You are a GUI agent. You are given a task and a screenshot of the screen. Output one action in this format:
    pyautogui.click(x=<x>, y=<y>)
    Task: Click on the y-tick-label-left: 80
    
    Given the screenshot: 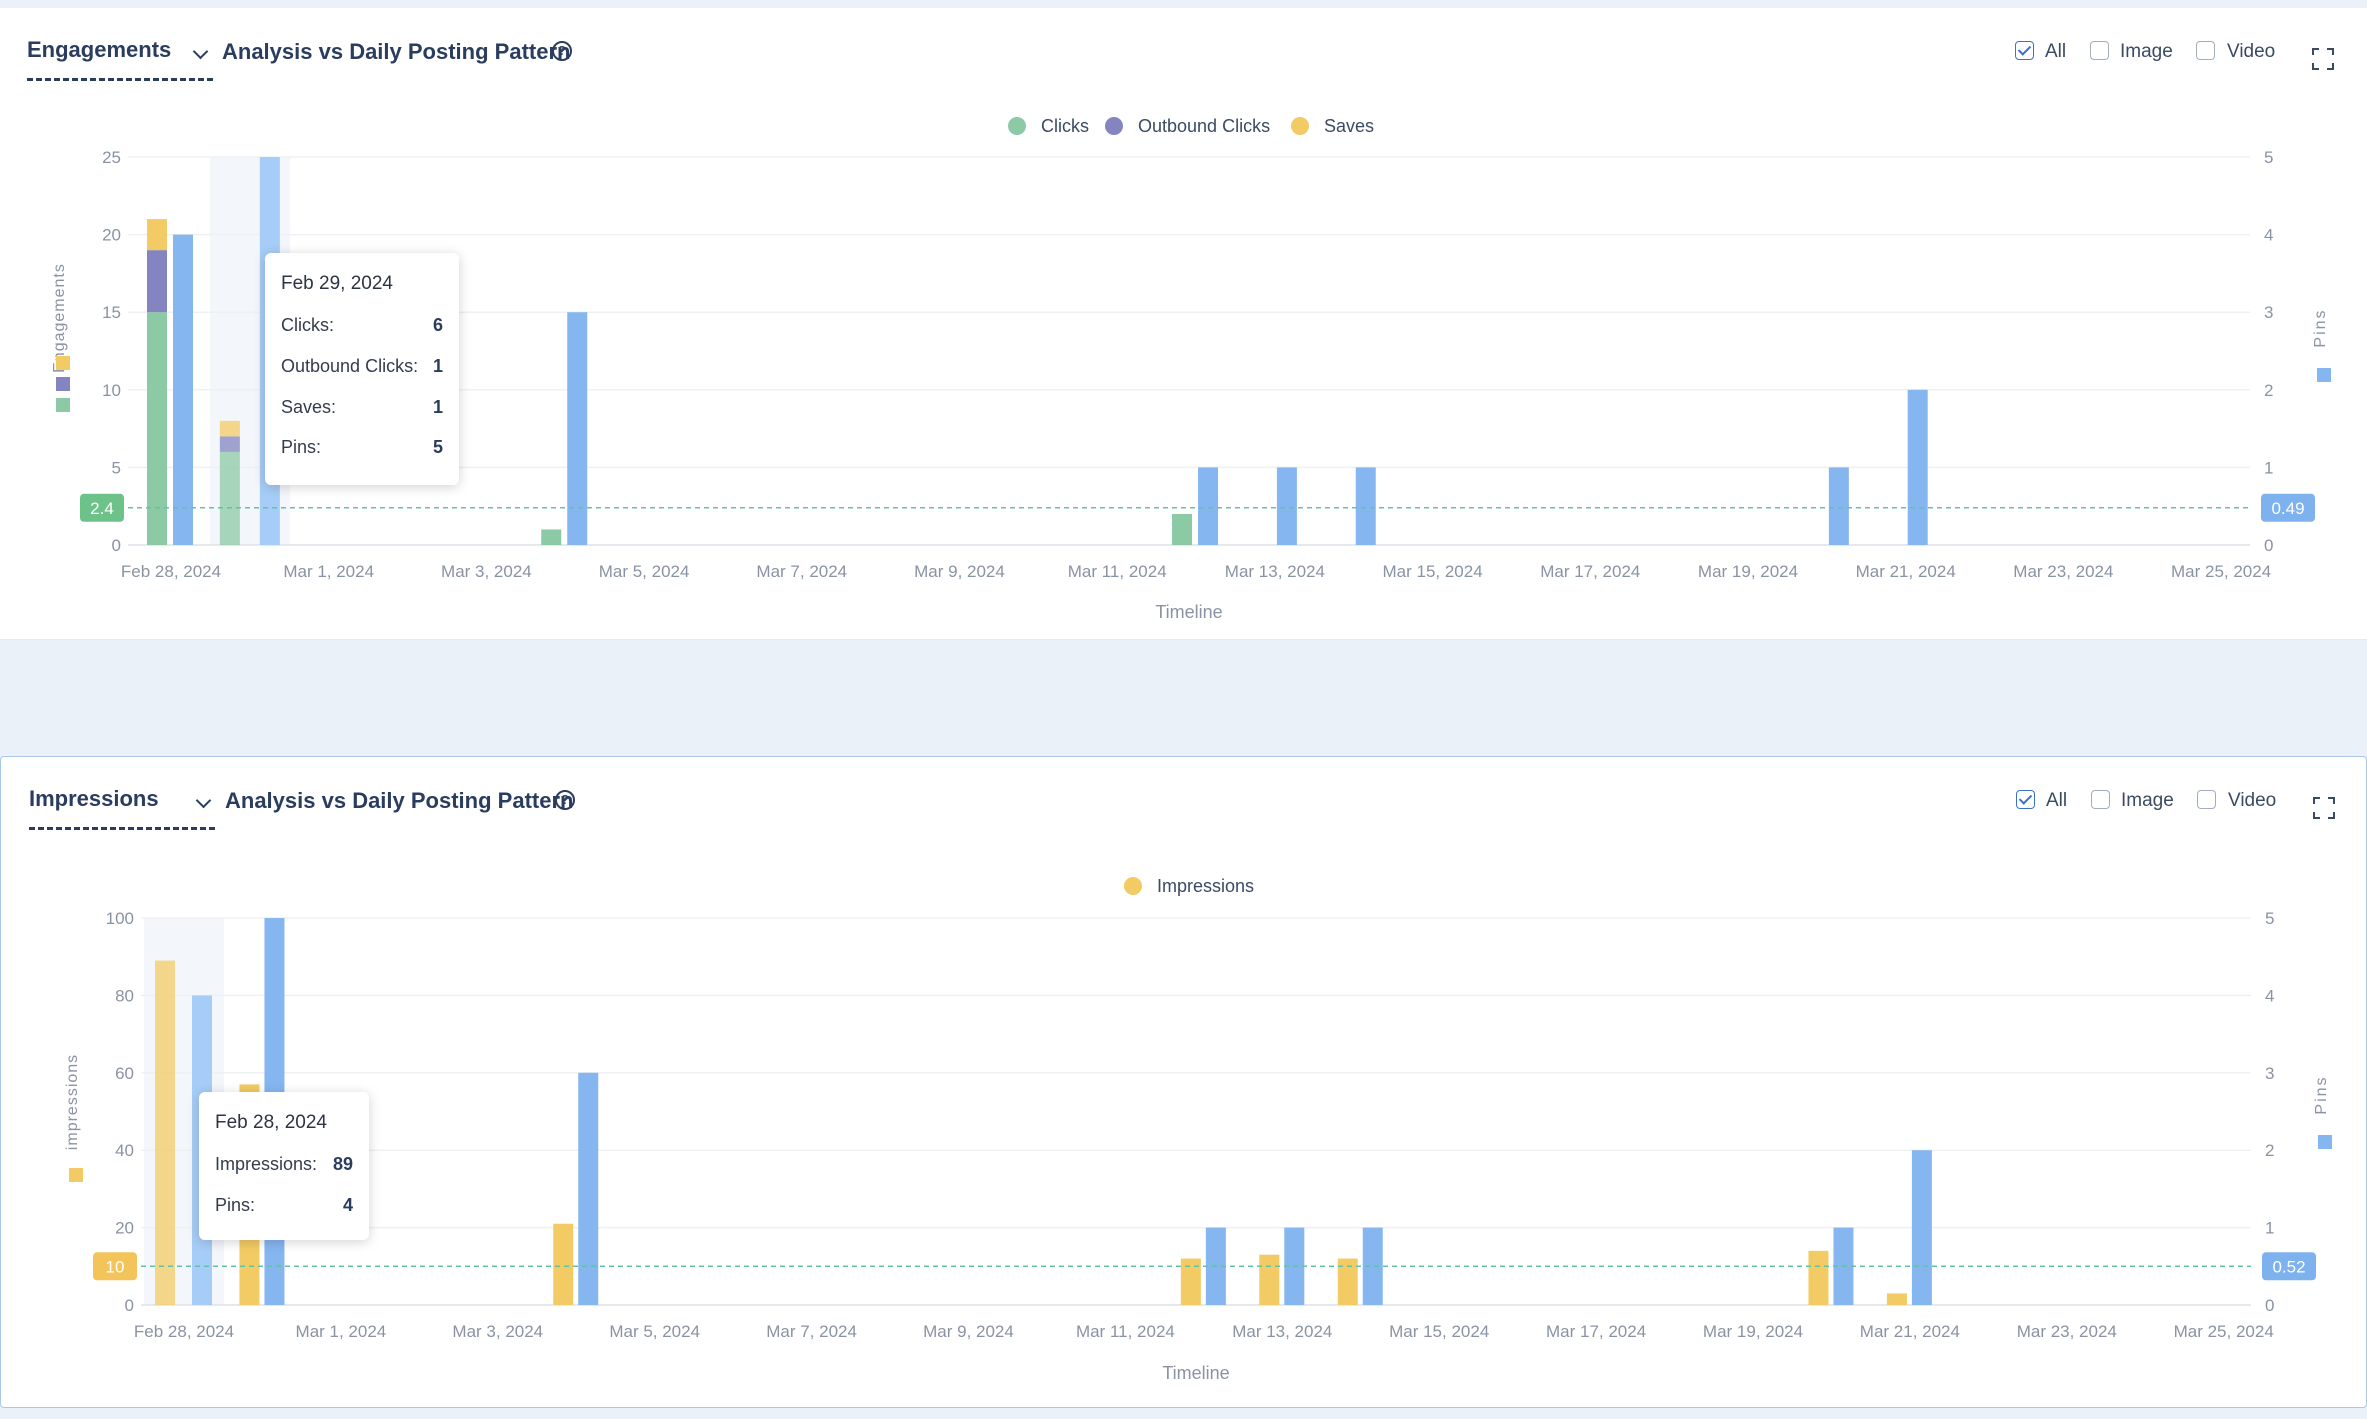 What is the action you would take?
    pyautogui.click(x=124, y=995)
    